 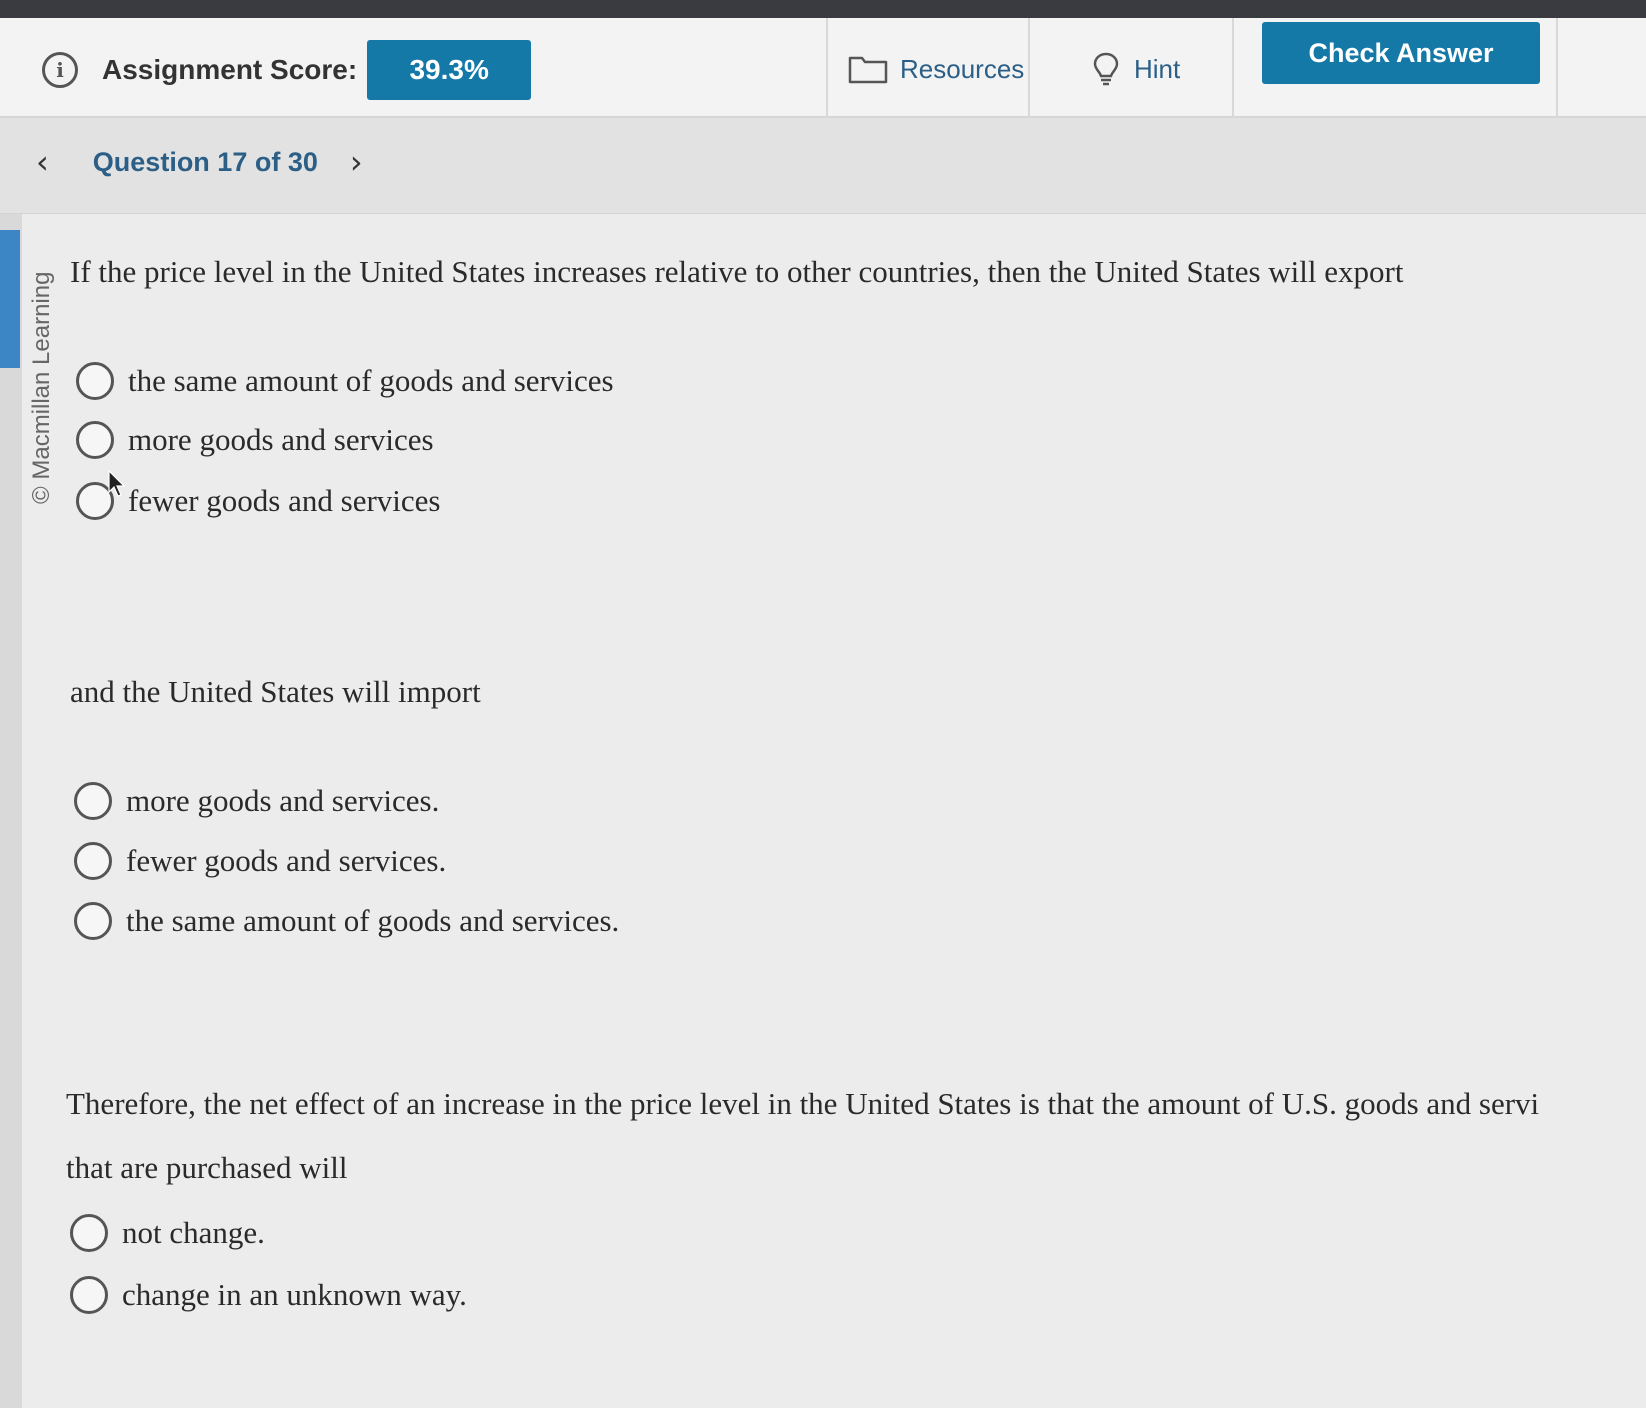 What do you see at coordinates (281, 439) in the screenshot?
I see `option-label: more goods and services` at bounding box center [281, 439].